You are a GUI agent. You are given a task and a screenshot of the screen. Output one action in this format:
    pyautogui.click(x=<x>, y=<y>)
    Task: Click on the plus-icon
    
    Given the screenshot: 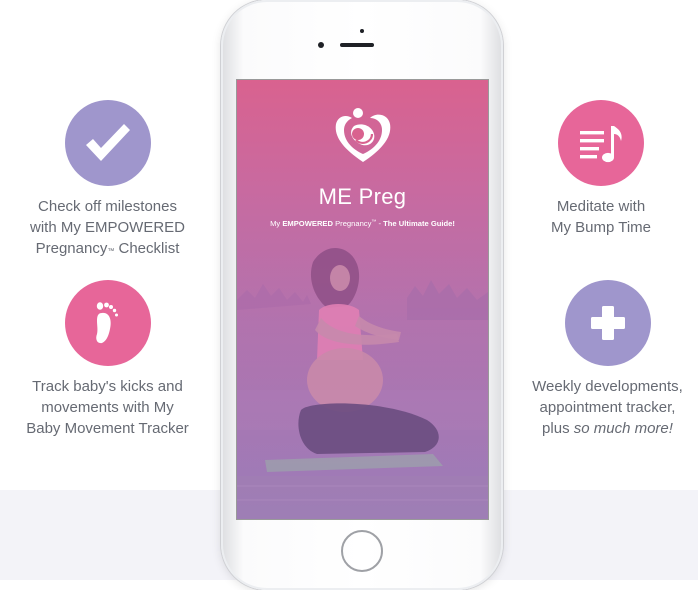 What is the action you would take?
    pyautogui.click(x=607, y=323)
    